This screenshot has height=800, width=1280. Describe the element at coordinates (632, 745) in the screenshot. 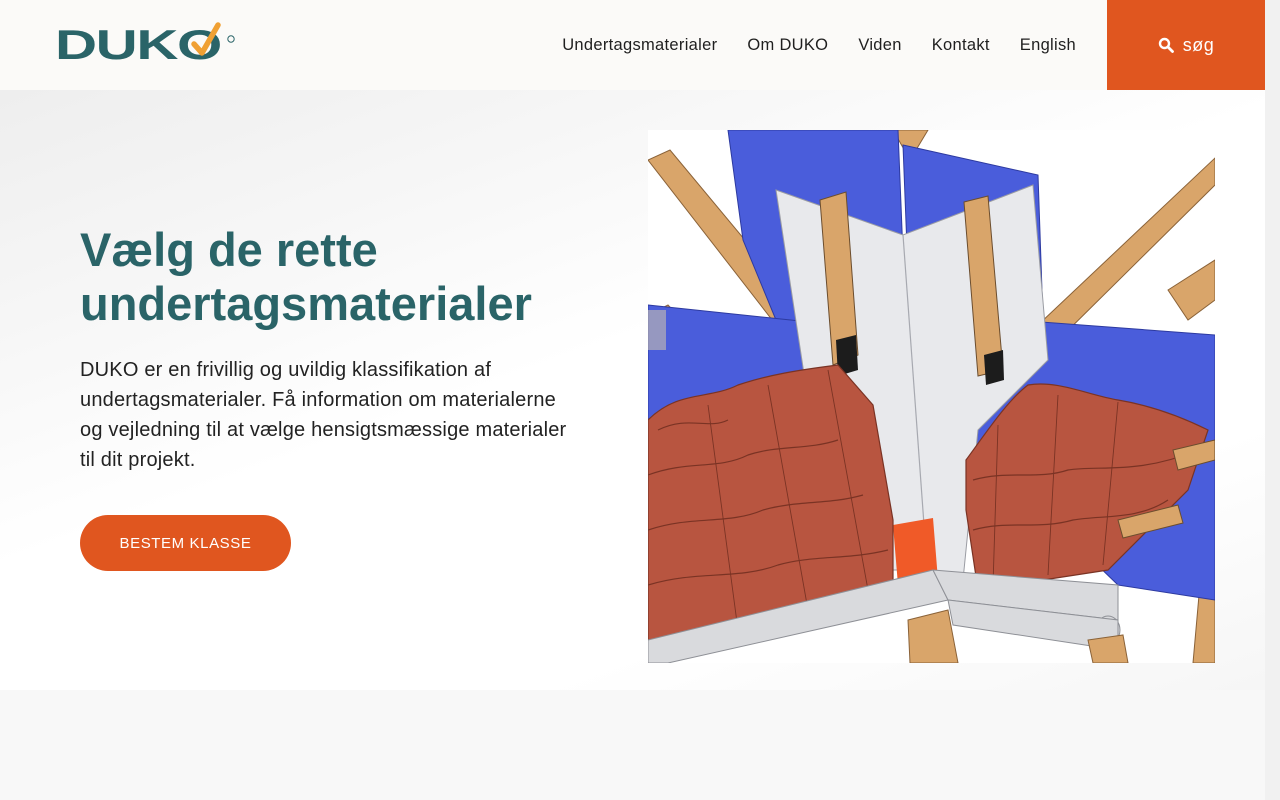

I see `below-fold-section` at that location.